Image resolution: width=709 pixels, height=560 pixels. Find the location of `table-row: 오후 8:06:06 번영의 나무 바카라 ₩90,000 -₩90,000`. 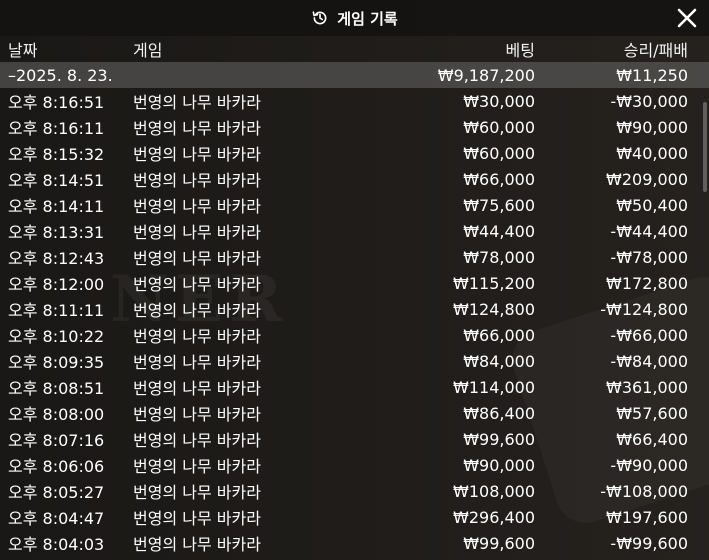

table-row: 오후 8:06:06 번영의 나무 바카라 ₩90,000 -₩90,000 is located at coordinates (354, 465).